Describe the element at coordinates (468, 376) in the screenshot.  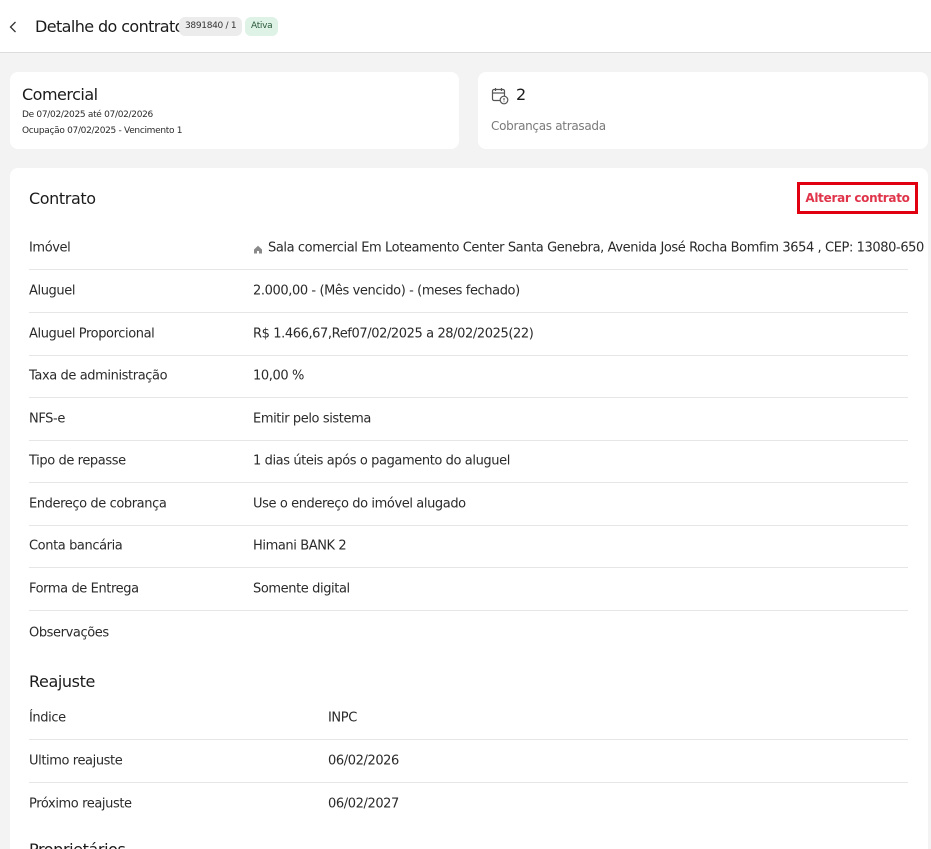
I see `detail-row-taxa-administracao: Taxa de administração 10,00 %` at that location.